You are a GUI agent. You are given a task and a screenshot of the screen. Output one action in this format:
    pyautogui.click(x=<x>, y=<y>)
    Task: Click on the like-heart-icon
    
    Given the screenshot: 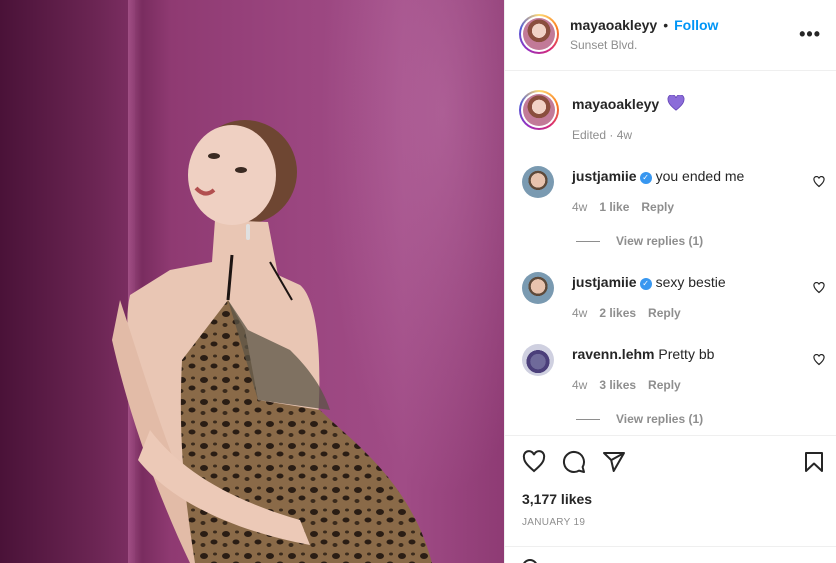 What is the action you would take?
    pyautogui.click(x=534, y=462)
    